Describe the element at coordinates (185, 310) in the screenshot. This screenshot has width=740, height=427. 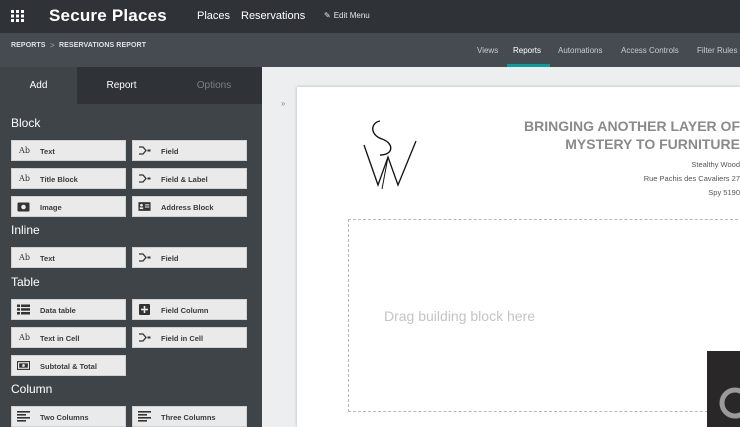
I see `block-label: Field Column` at that location.